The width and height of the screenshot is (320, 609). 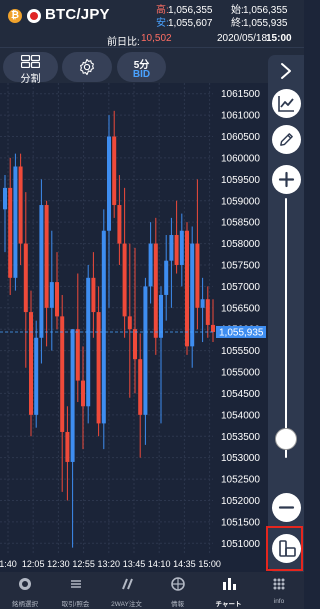 What do you see at coordinates (123, 42) in the screenshot?
I see `change-label: 前日比:` at bounding box center [123, 42].